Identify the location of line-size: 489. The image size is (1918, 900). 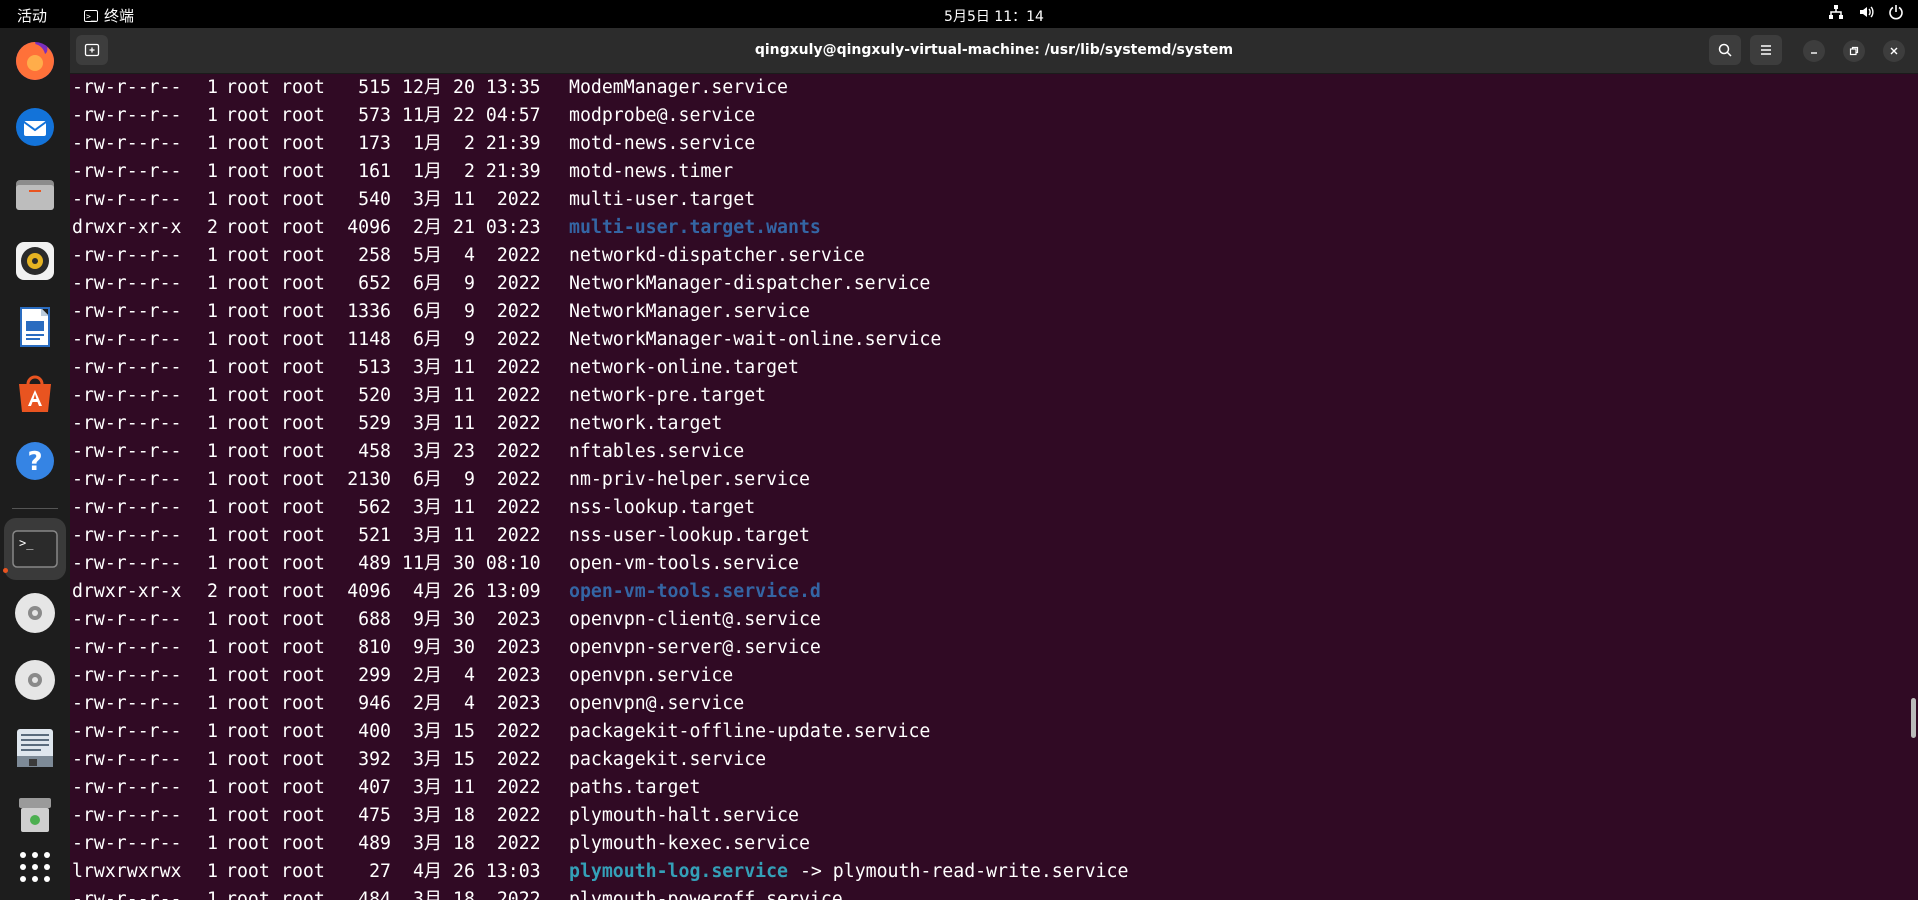
(374, 563).